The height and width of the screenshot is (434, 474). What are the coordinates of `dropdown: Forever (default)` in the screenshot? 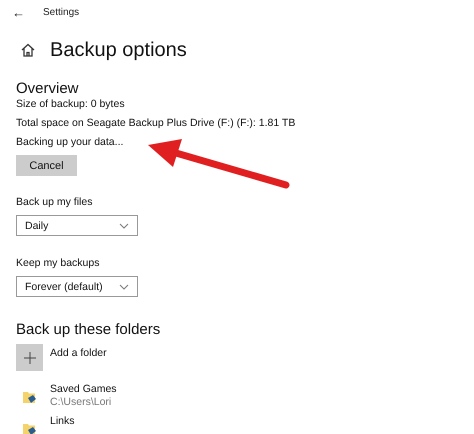 It's located at (77, 286).